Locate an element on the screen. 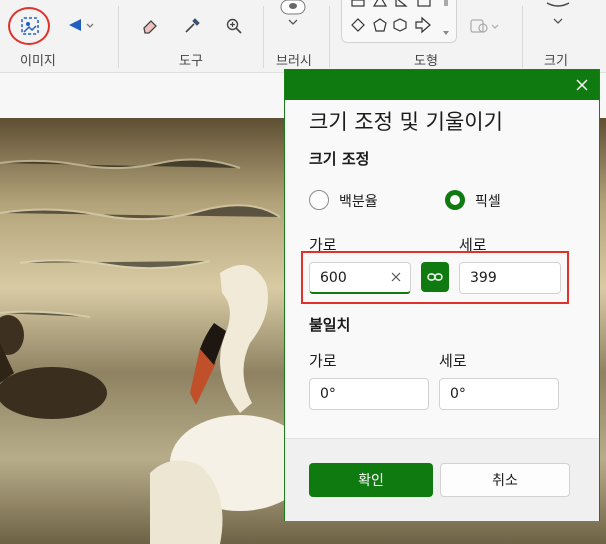 This screenshot has height=544, width=606. ok-button: 확인 is located at coordinates (371, 480).